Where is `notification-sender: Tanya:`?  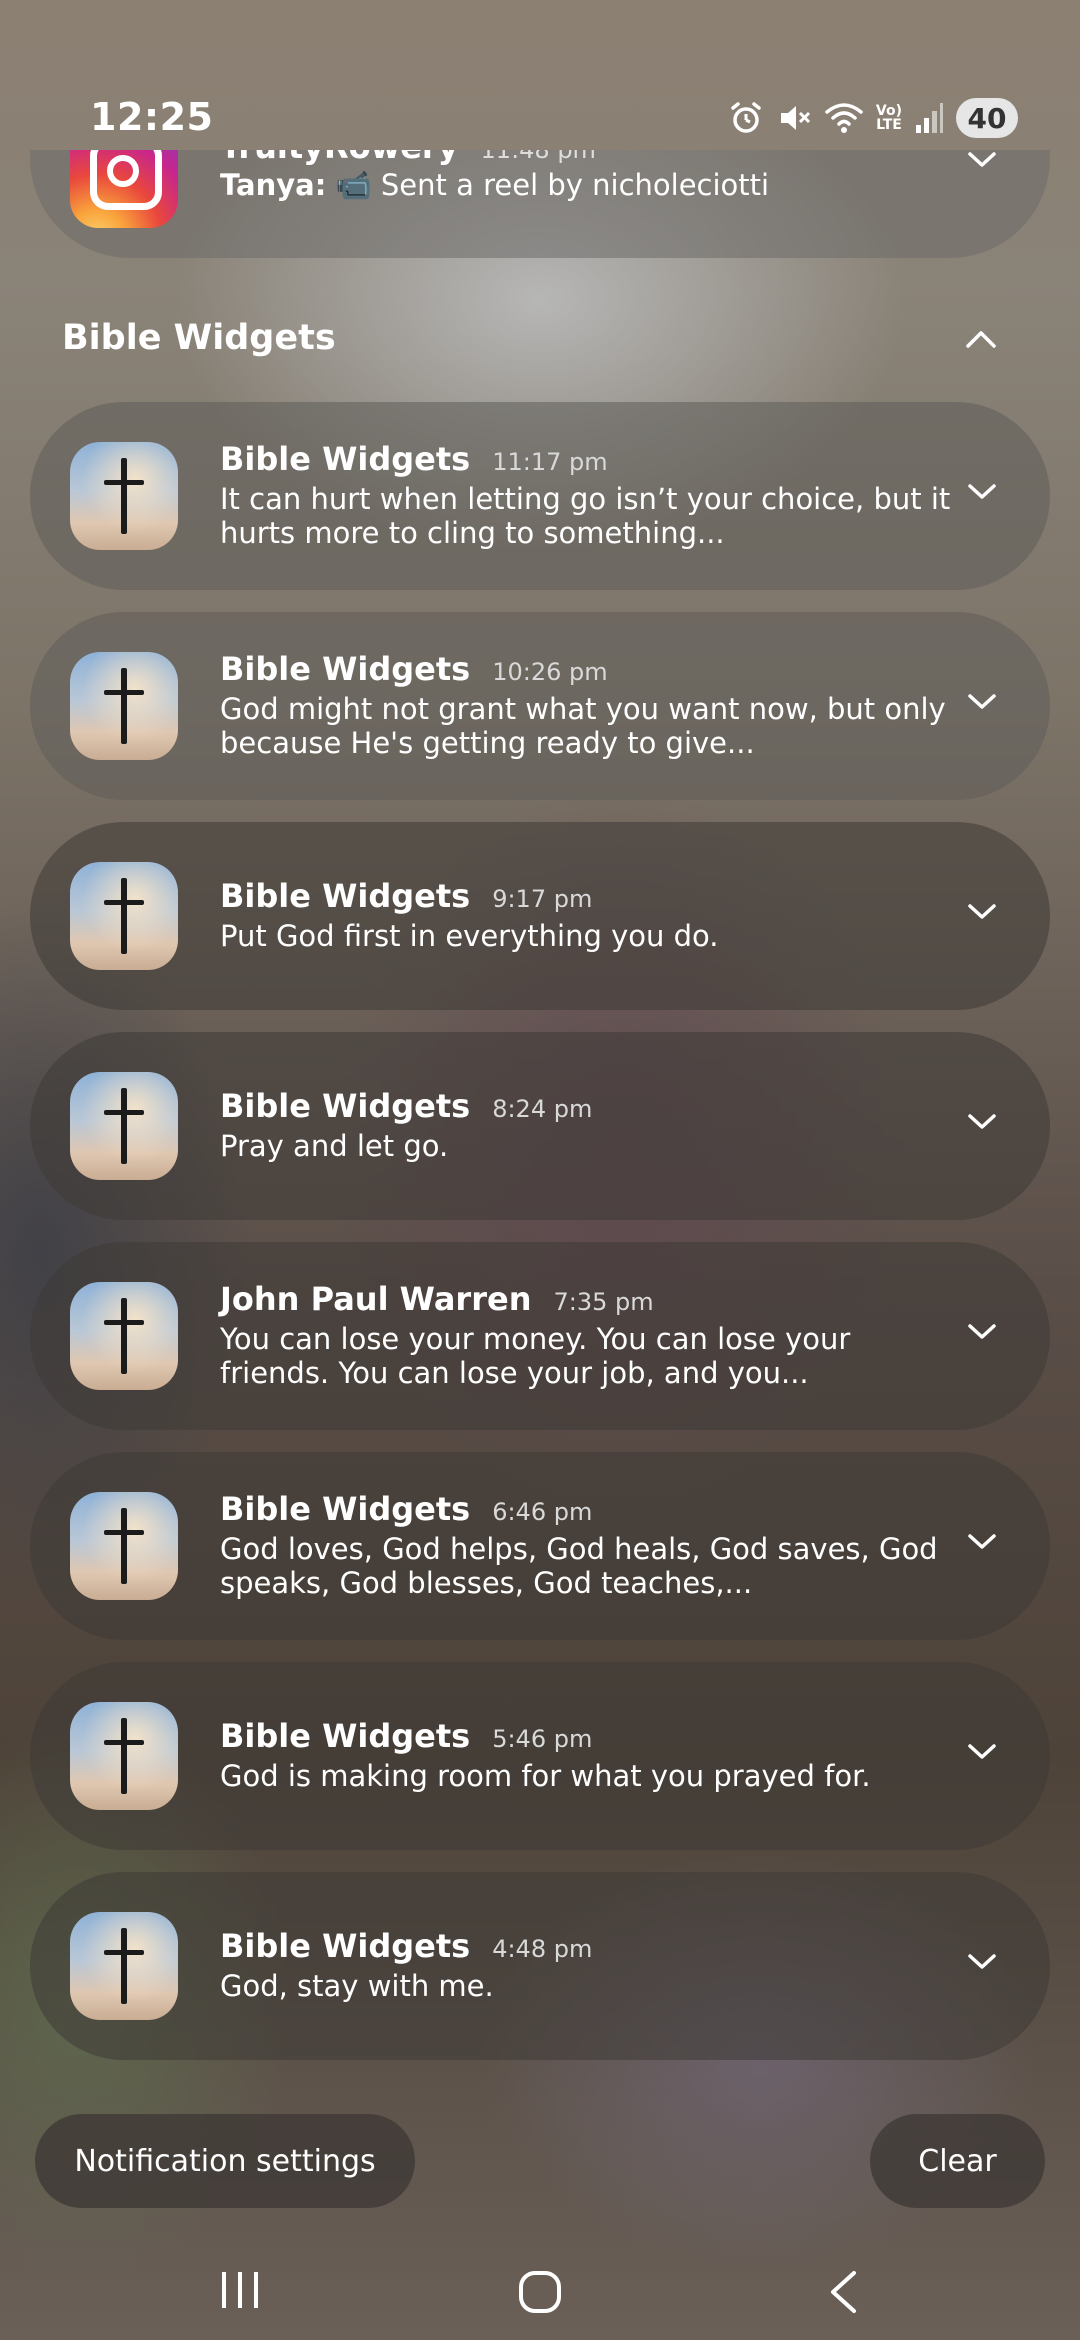 notification-sender: Tanya: is located at coordinates (273, 185).